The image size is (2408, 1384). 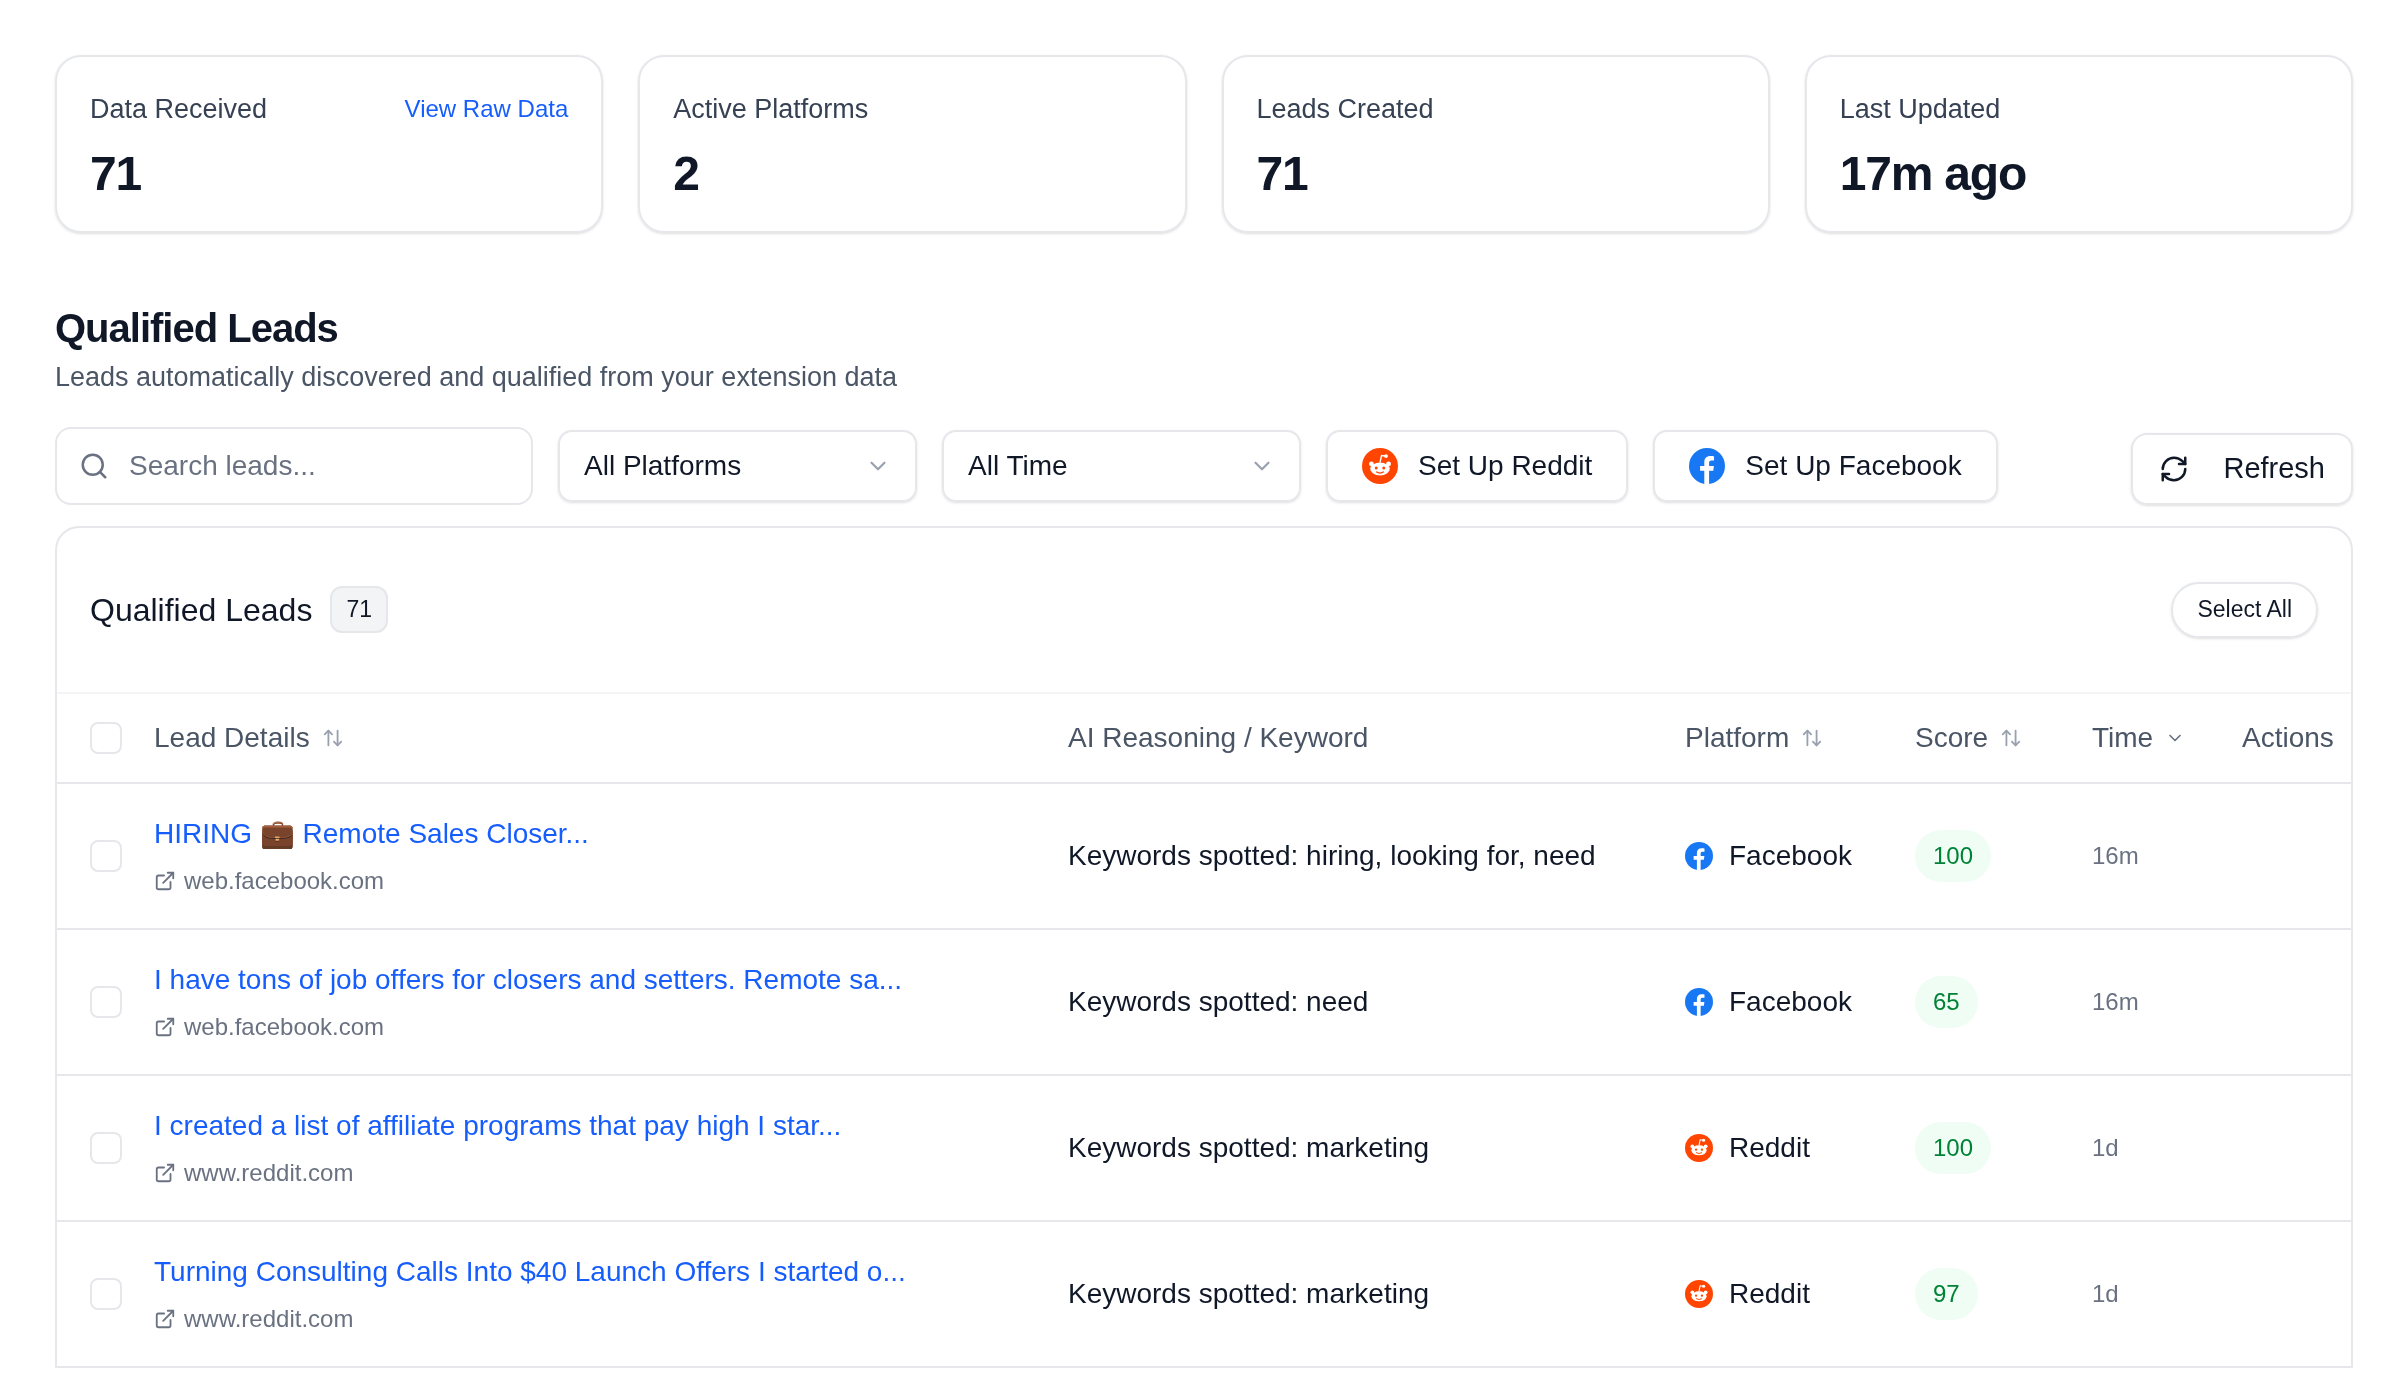 What do you see at coordinates (686, 173) in the screenshot?
I see `stat-value: 2` at bounding box center [686, 173].